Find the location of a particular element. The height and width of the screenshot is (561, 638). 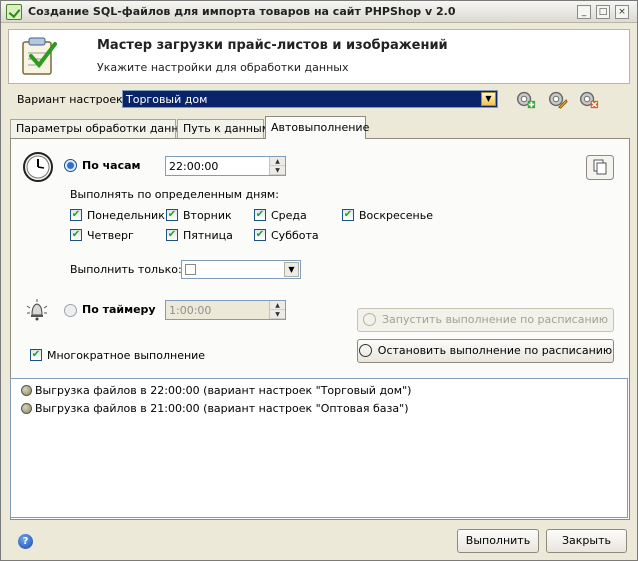

maximize-button: □ is located at coordinates (603, 12).